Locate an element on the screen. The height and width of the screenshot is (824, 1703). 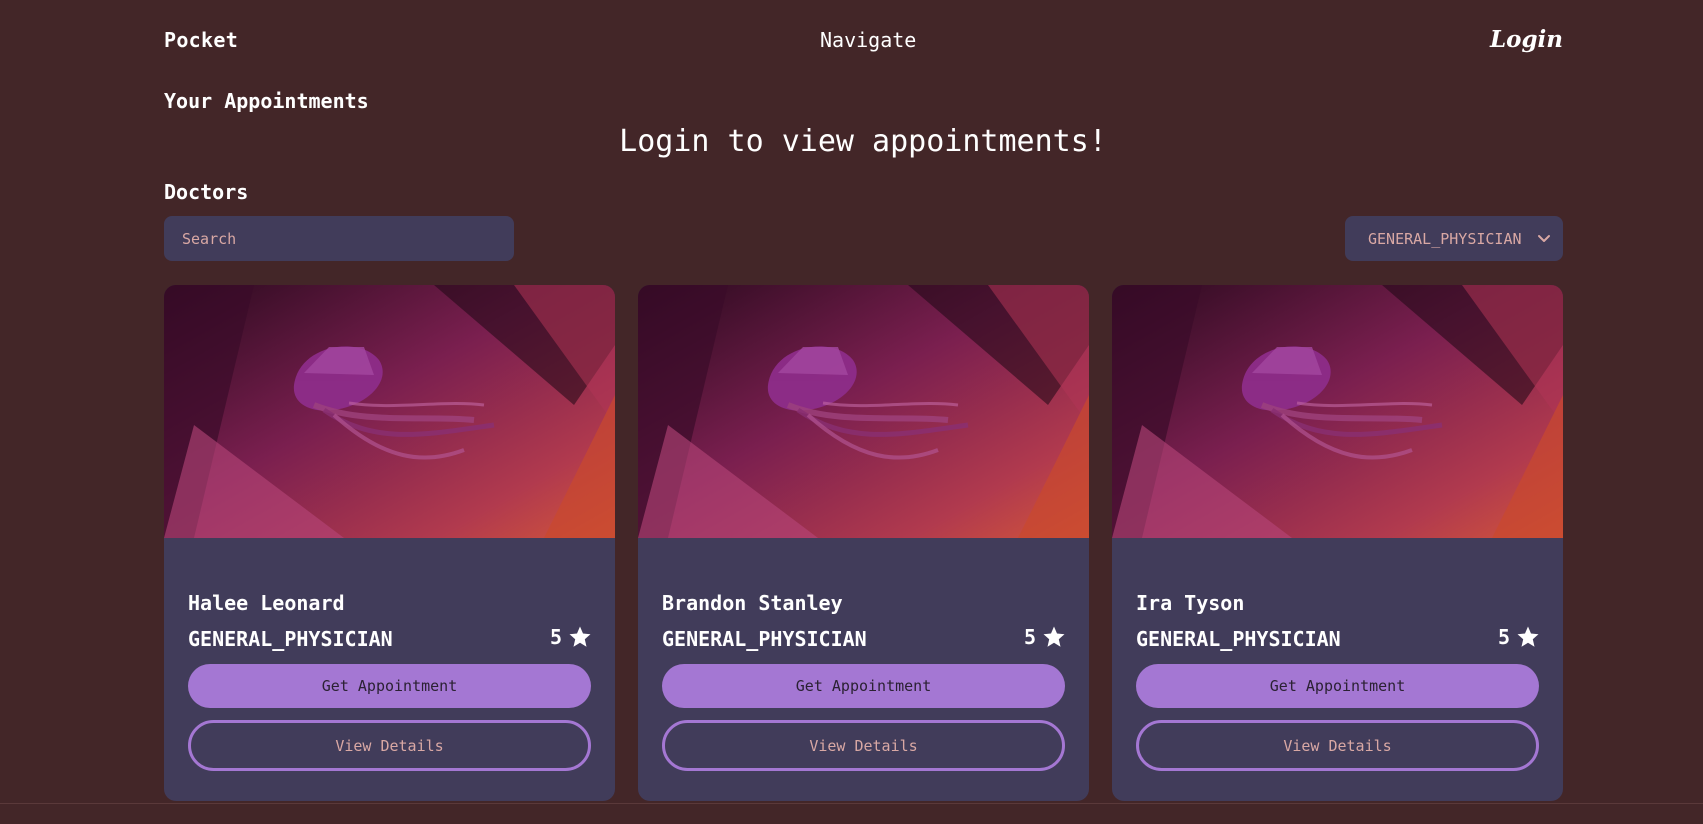
specialty-filter-value: GENERAL_PHYSICIAN is located at coordinates (1445, 238).